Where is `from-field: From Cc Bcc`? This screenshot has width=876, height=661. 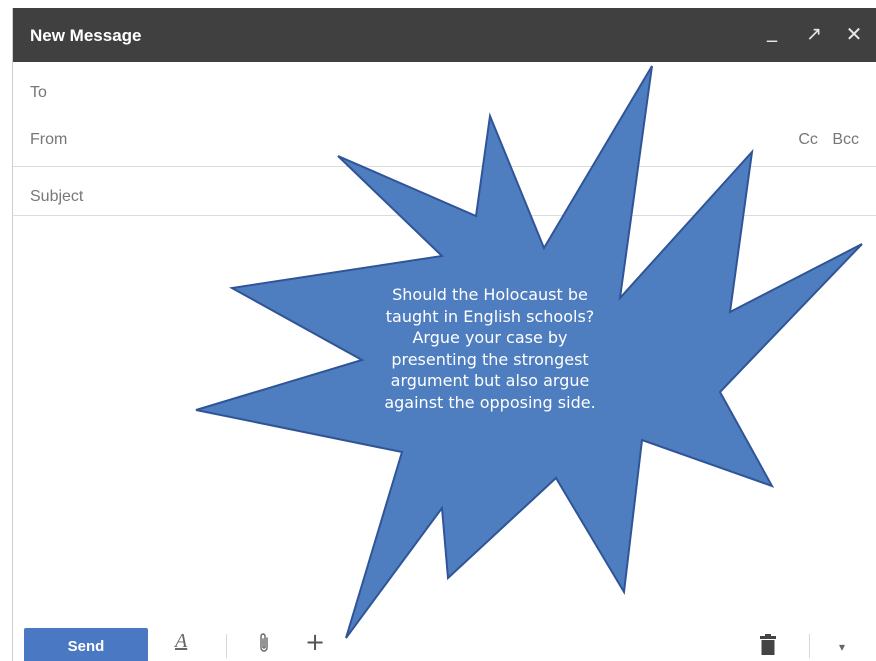
from-field: From Cc Bcc is located at coordinates (444, 139).